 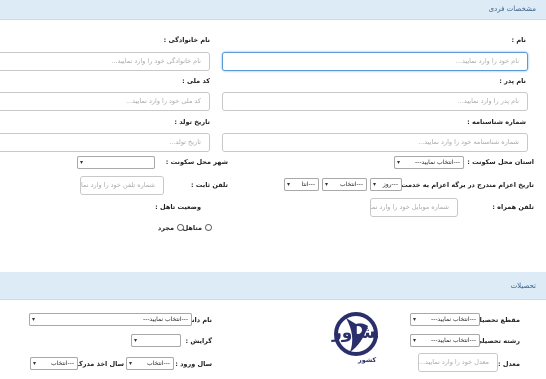 What do you see at coordinates (192, 122) in the screenshot?
I see `birth-date-label: تاریخ تولد :` at bounding box center [192, 122].